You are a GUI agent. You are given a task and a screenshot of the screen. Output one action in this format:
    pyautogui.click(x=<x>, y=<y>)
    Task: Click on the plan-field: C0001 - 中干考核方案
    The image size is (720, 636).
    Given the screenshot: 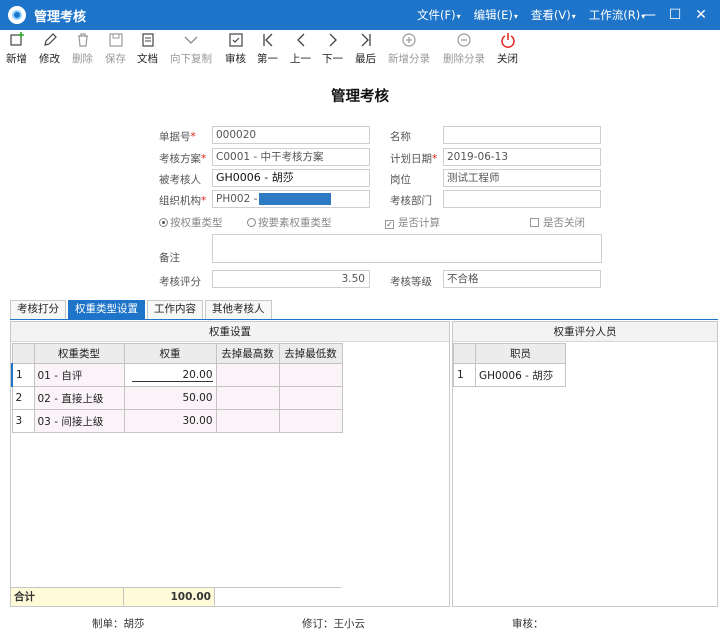 What is the action you would take?
    pyautogui.click(x=291, y=157)
    